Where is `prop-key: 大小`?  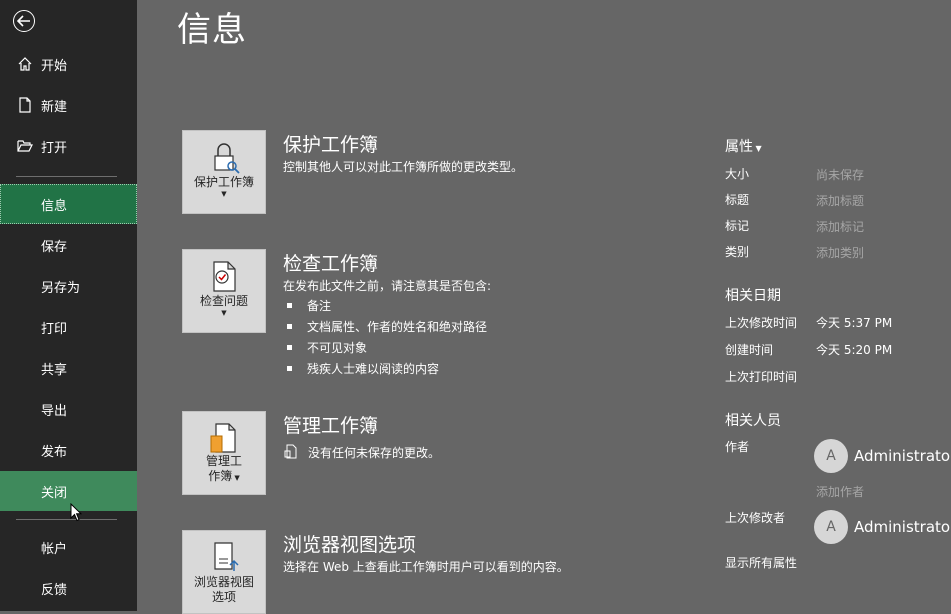
prop-key: 大小 is located at coordinates (737, 174).